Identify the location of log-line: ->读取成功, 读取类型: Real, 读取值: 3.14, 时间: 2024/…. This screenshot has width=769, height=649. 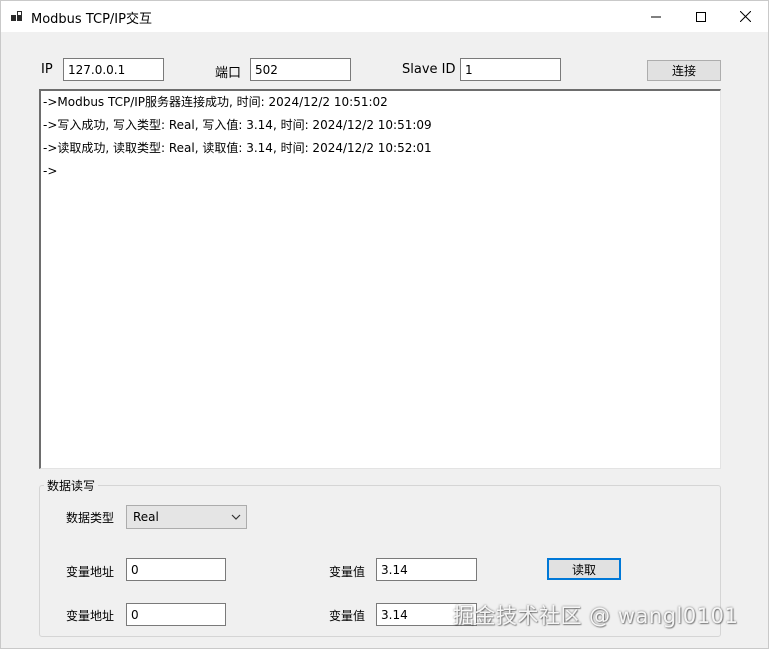
(237, 148).